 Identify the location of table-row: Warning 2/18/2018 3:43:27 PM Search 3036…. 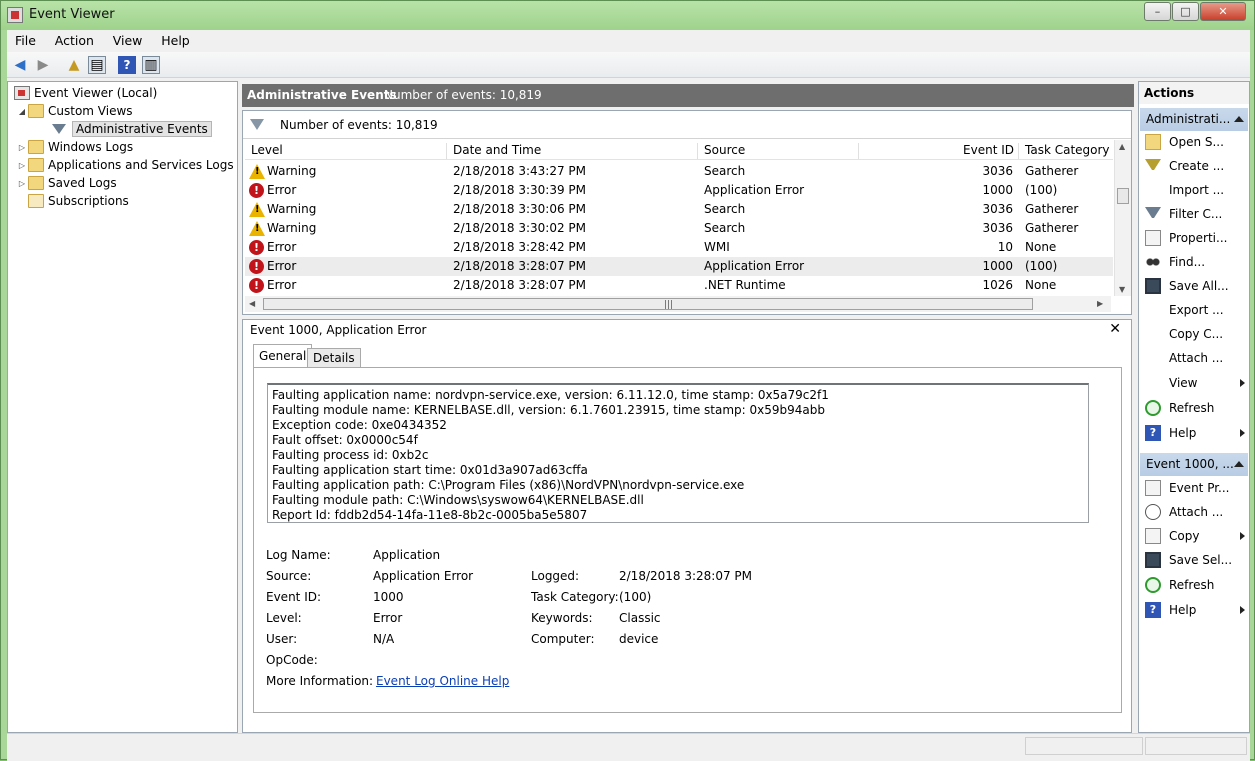
(679, 171).